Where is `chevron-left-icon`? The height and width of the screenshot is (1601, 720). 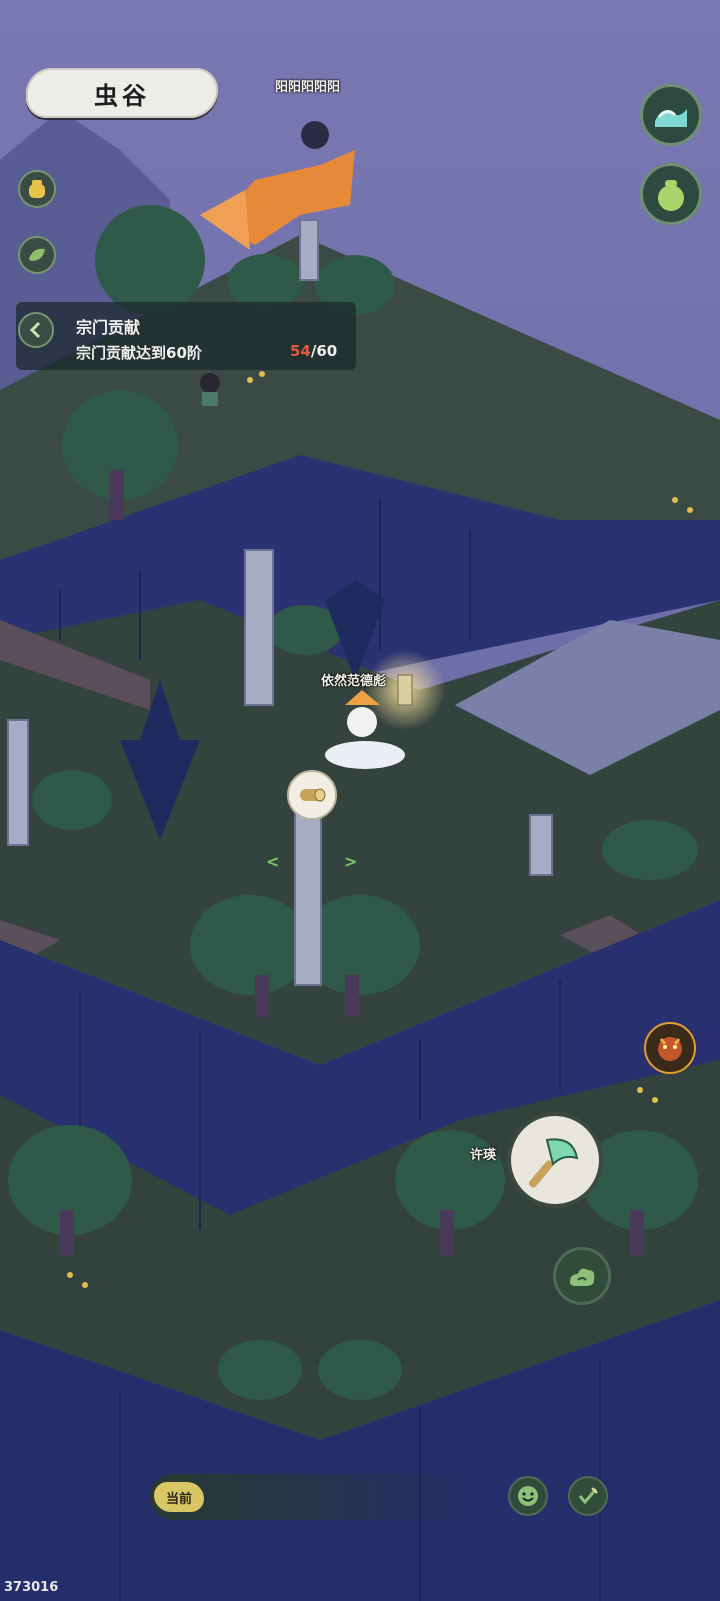
chevron-left-icon is located at coordinates (35, 330).